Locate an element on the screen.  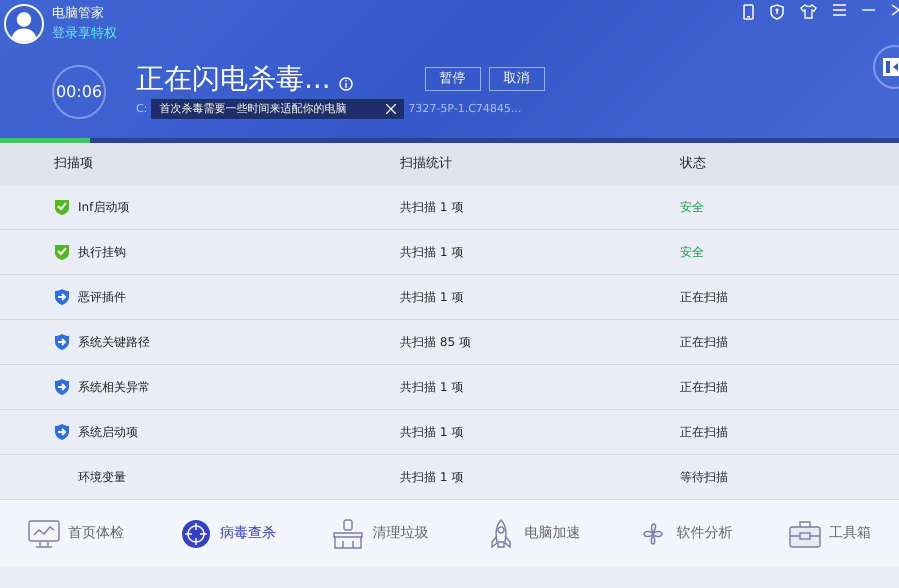
scan-timer: 00:06 is located at coordinates (79, 91).